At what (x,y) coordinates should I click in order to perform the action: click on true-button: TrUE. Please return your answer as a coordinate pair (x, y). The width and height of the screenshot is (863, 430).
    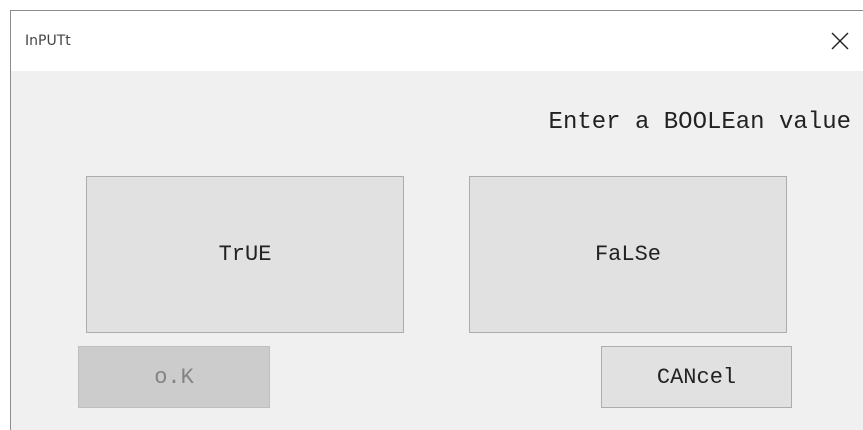
    Looking at the image, I should click on (245, 254).